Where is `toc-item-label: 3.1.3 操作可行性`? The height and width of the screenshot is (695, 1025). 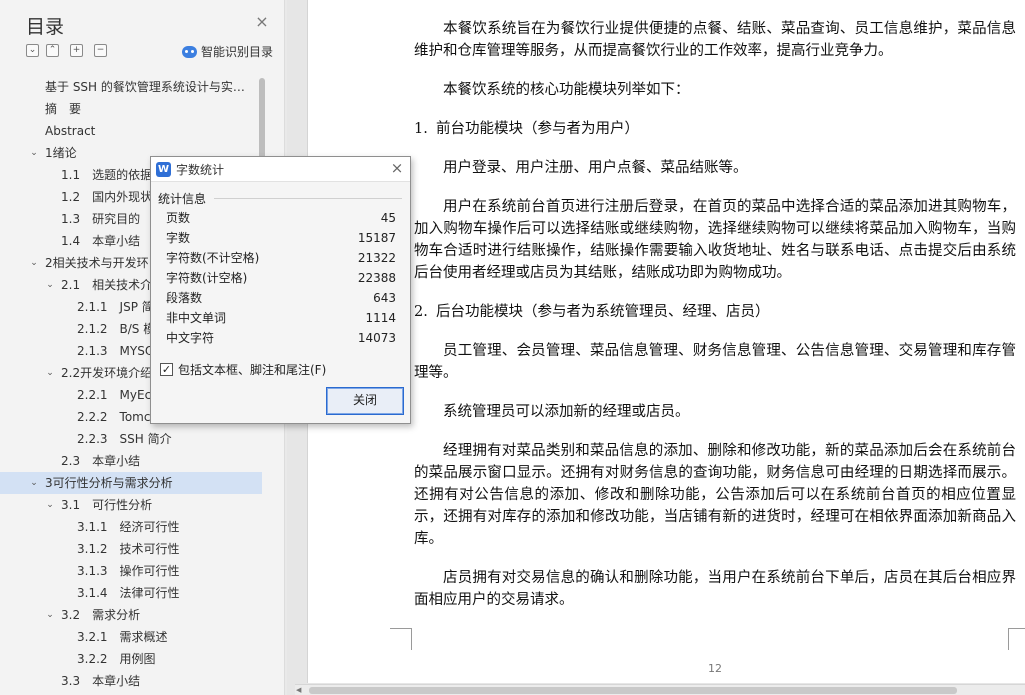
toc-item-label: 3.1.3 操作可行性 is located at coordinates (128, 571).